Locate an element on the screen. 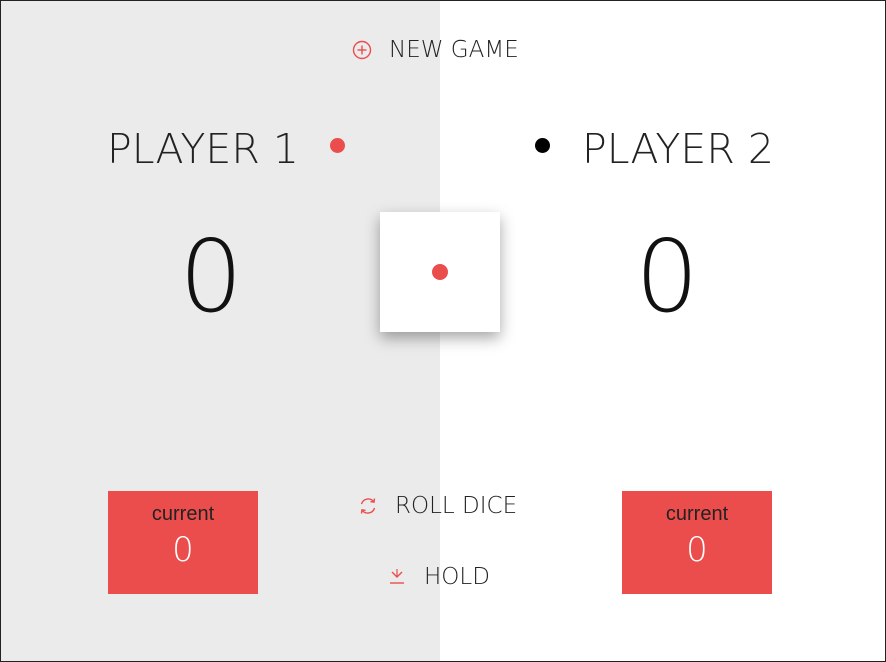  dice-pip is located at coordinates (440, 272).